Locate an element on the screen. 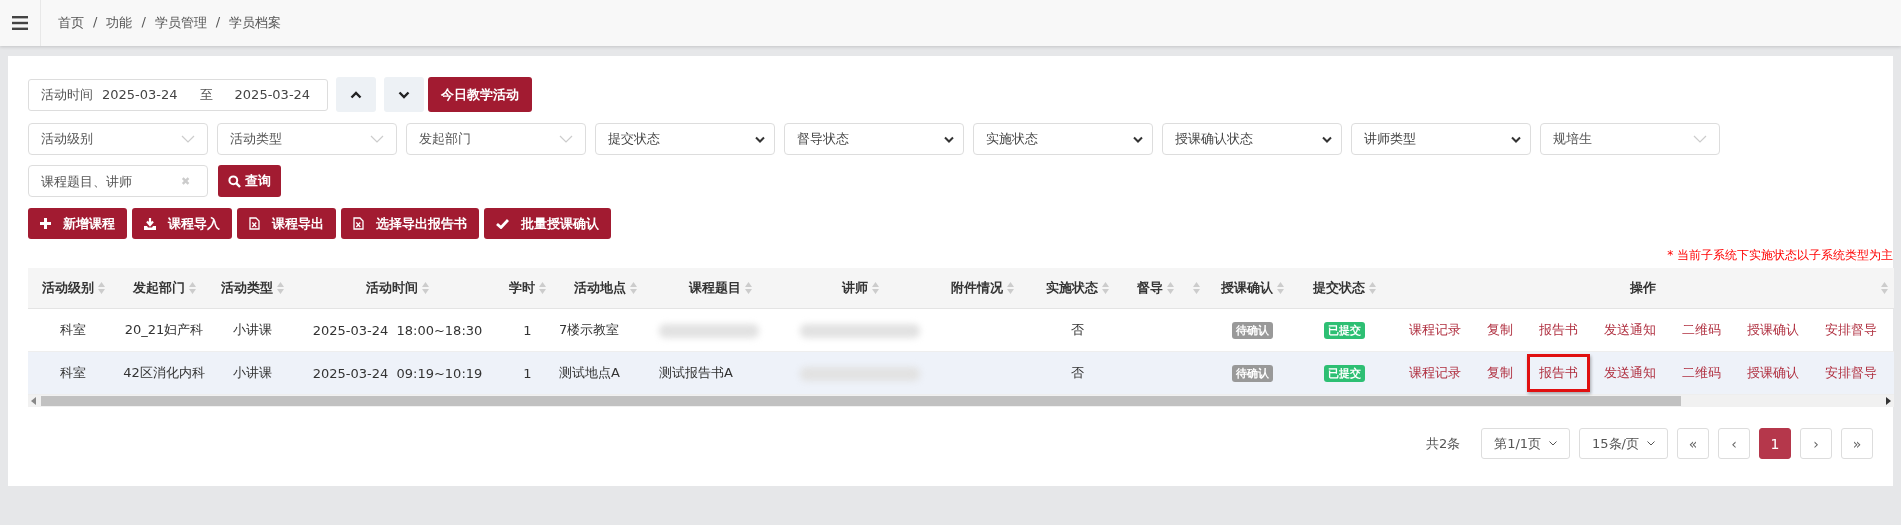 This screenshot has width=1901, height=525. breadcrumb-item: 学员档案 is located at coordinates (255, 23).